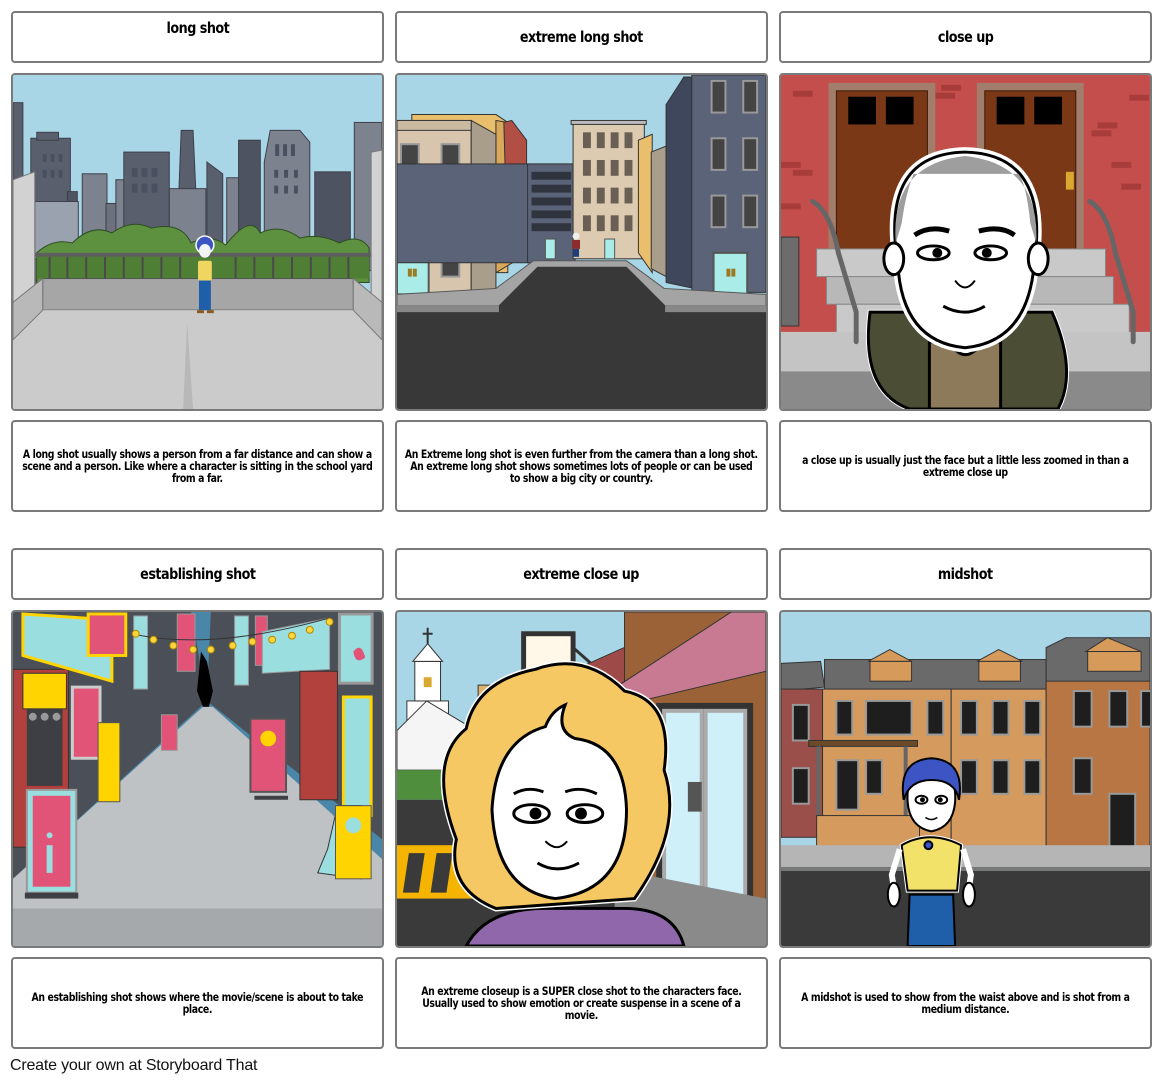  I want to click on scene-image-woman-midshot, so click(965, 779).